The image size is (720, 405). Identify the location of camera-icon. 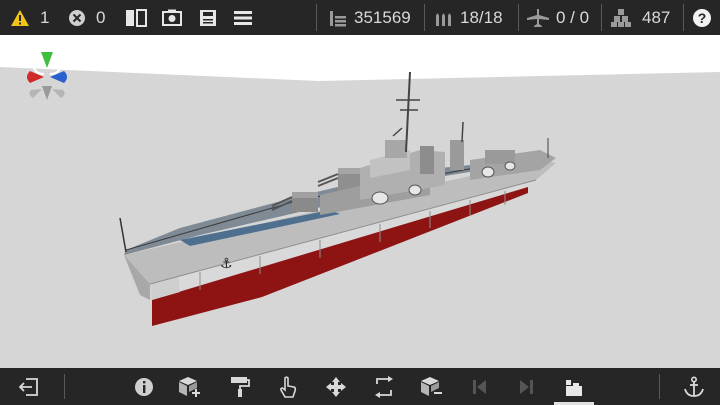
(172, 17).